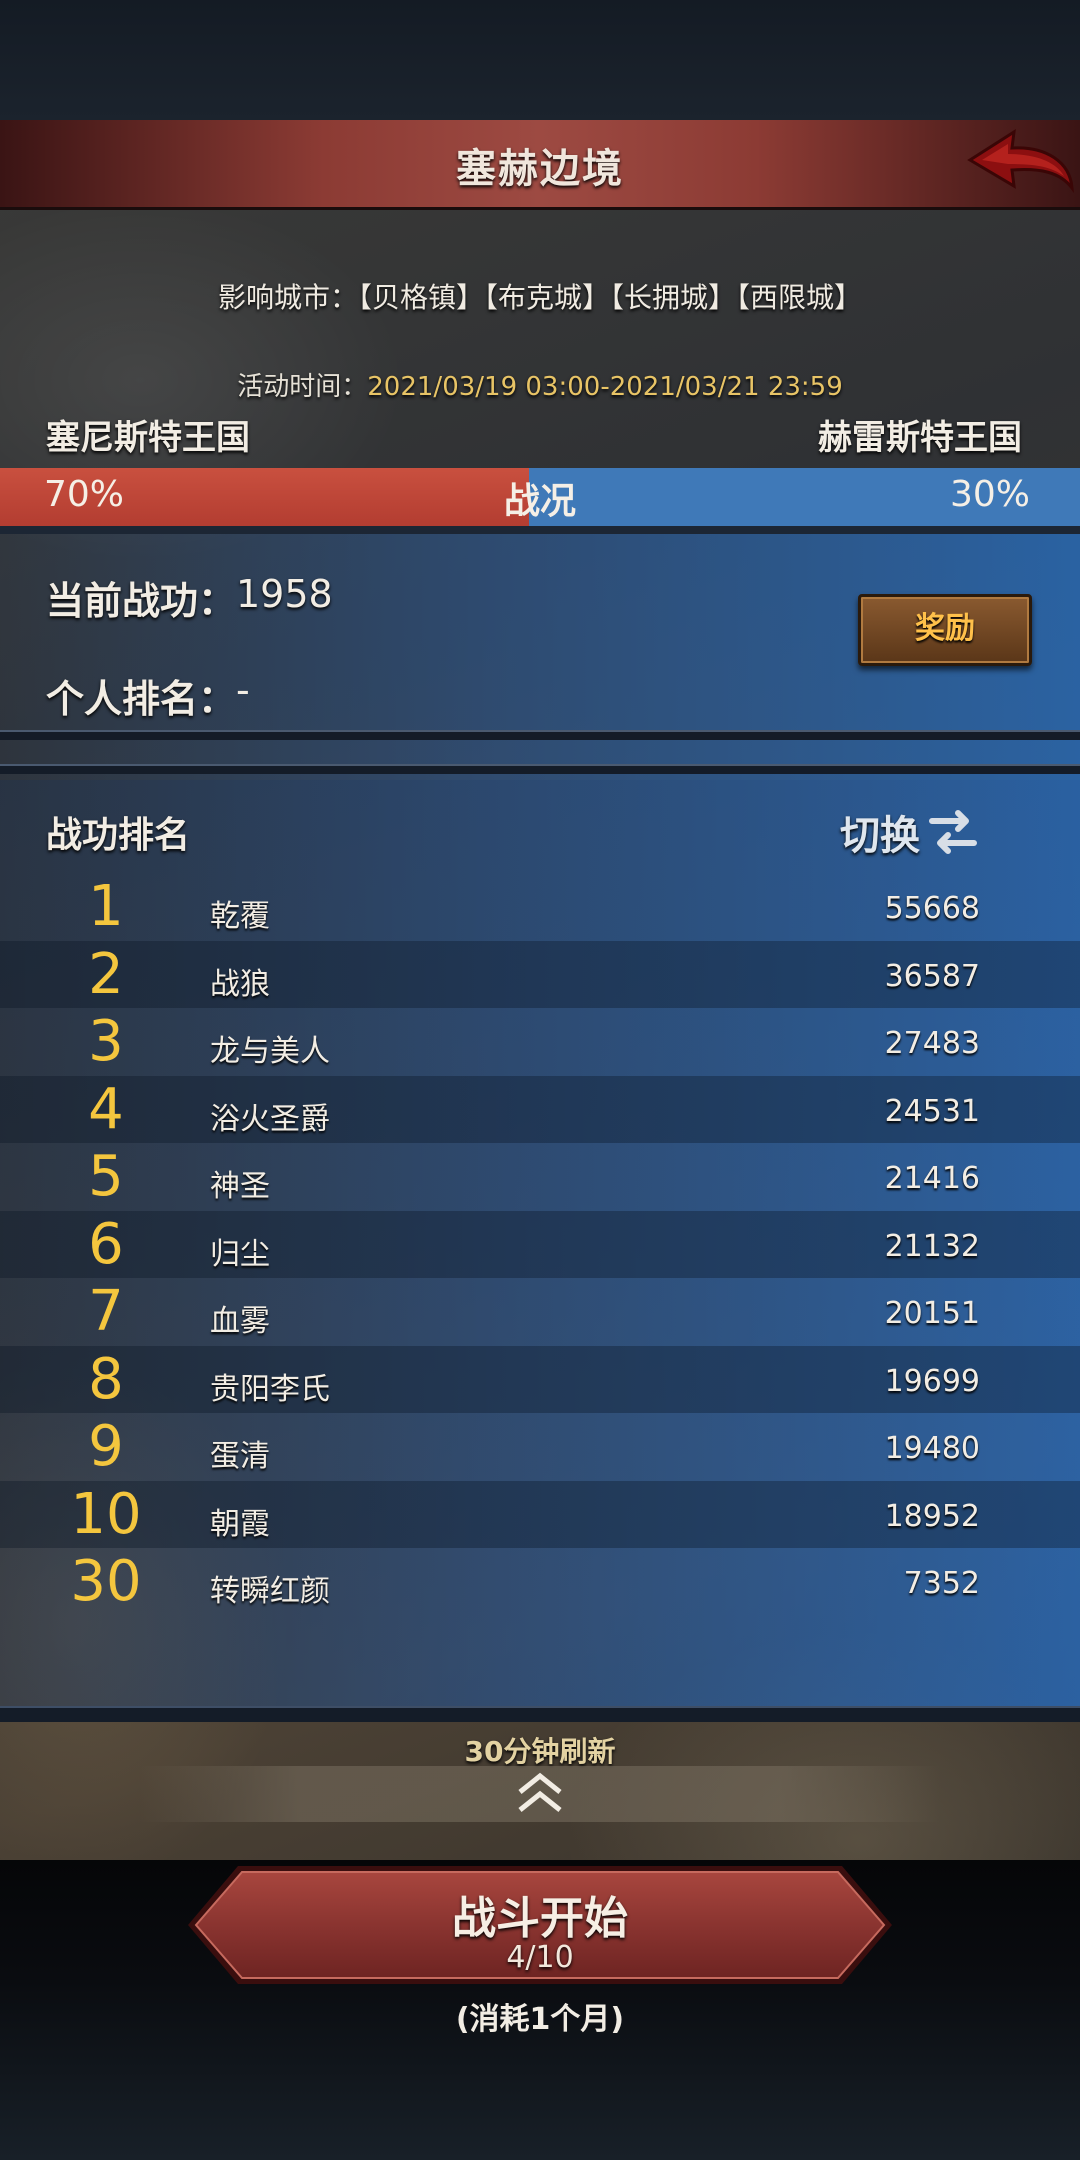 Image resolution: width=1080 pixels, height=2160 pixels. What do you see at coordinates (540, 169) in the screenshot?
I see `page-title: 塞赫边境` at bounding box center [540, 169].